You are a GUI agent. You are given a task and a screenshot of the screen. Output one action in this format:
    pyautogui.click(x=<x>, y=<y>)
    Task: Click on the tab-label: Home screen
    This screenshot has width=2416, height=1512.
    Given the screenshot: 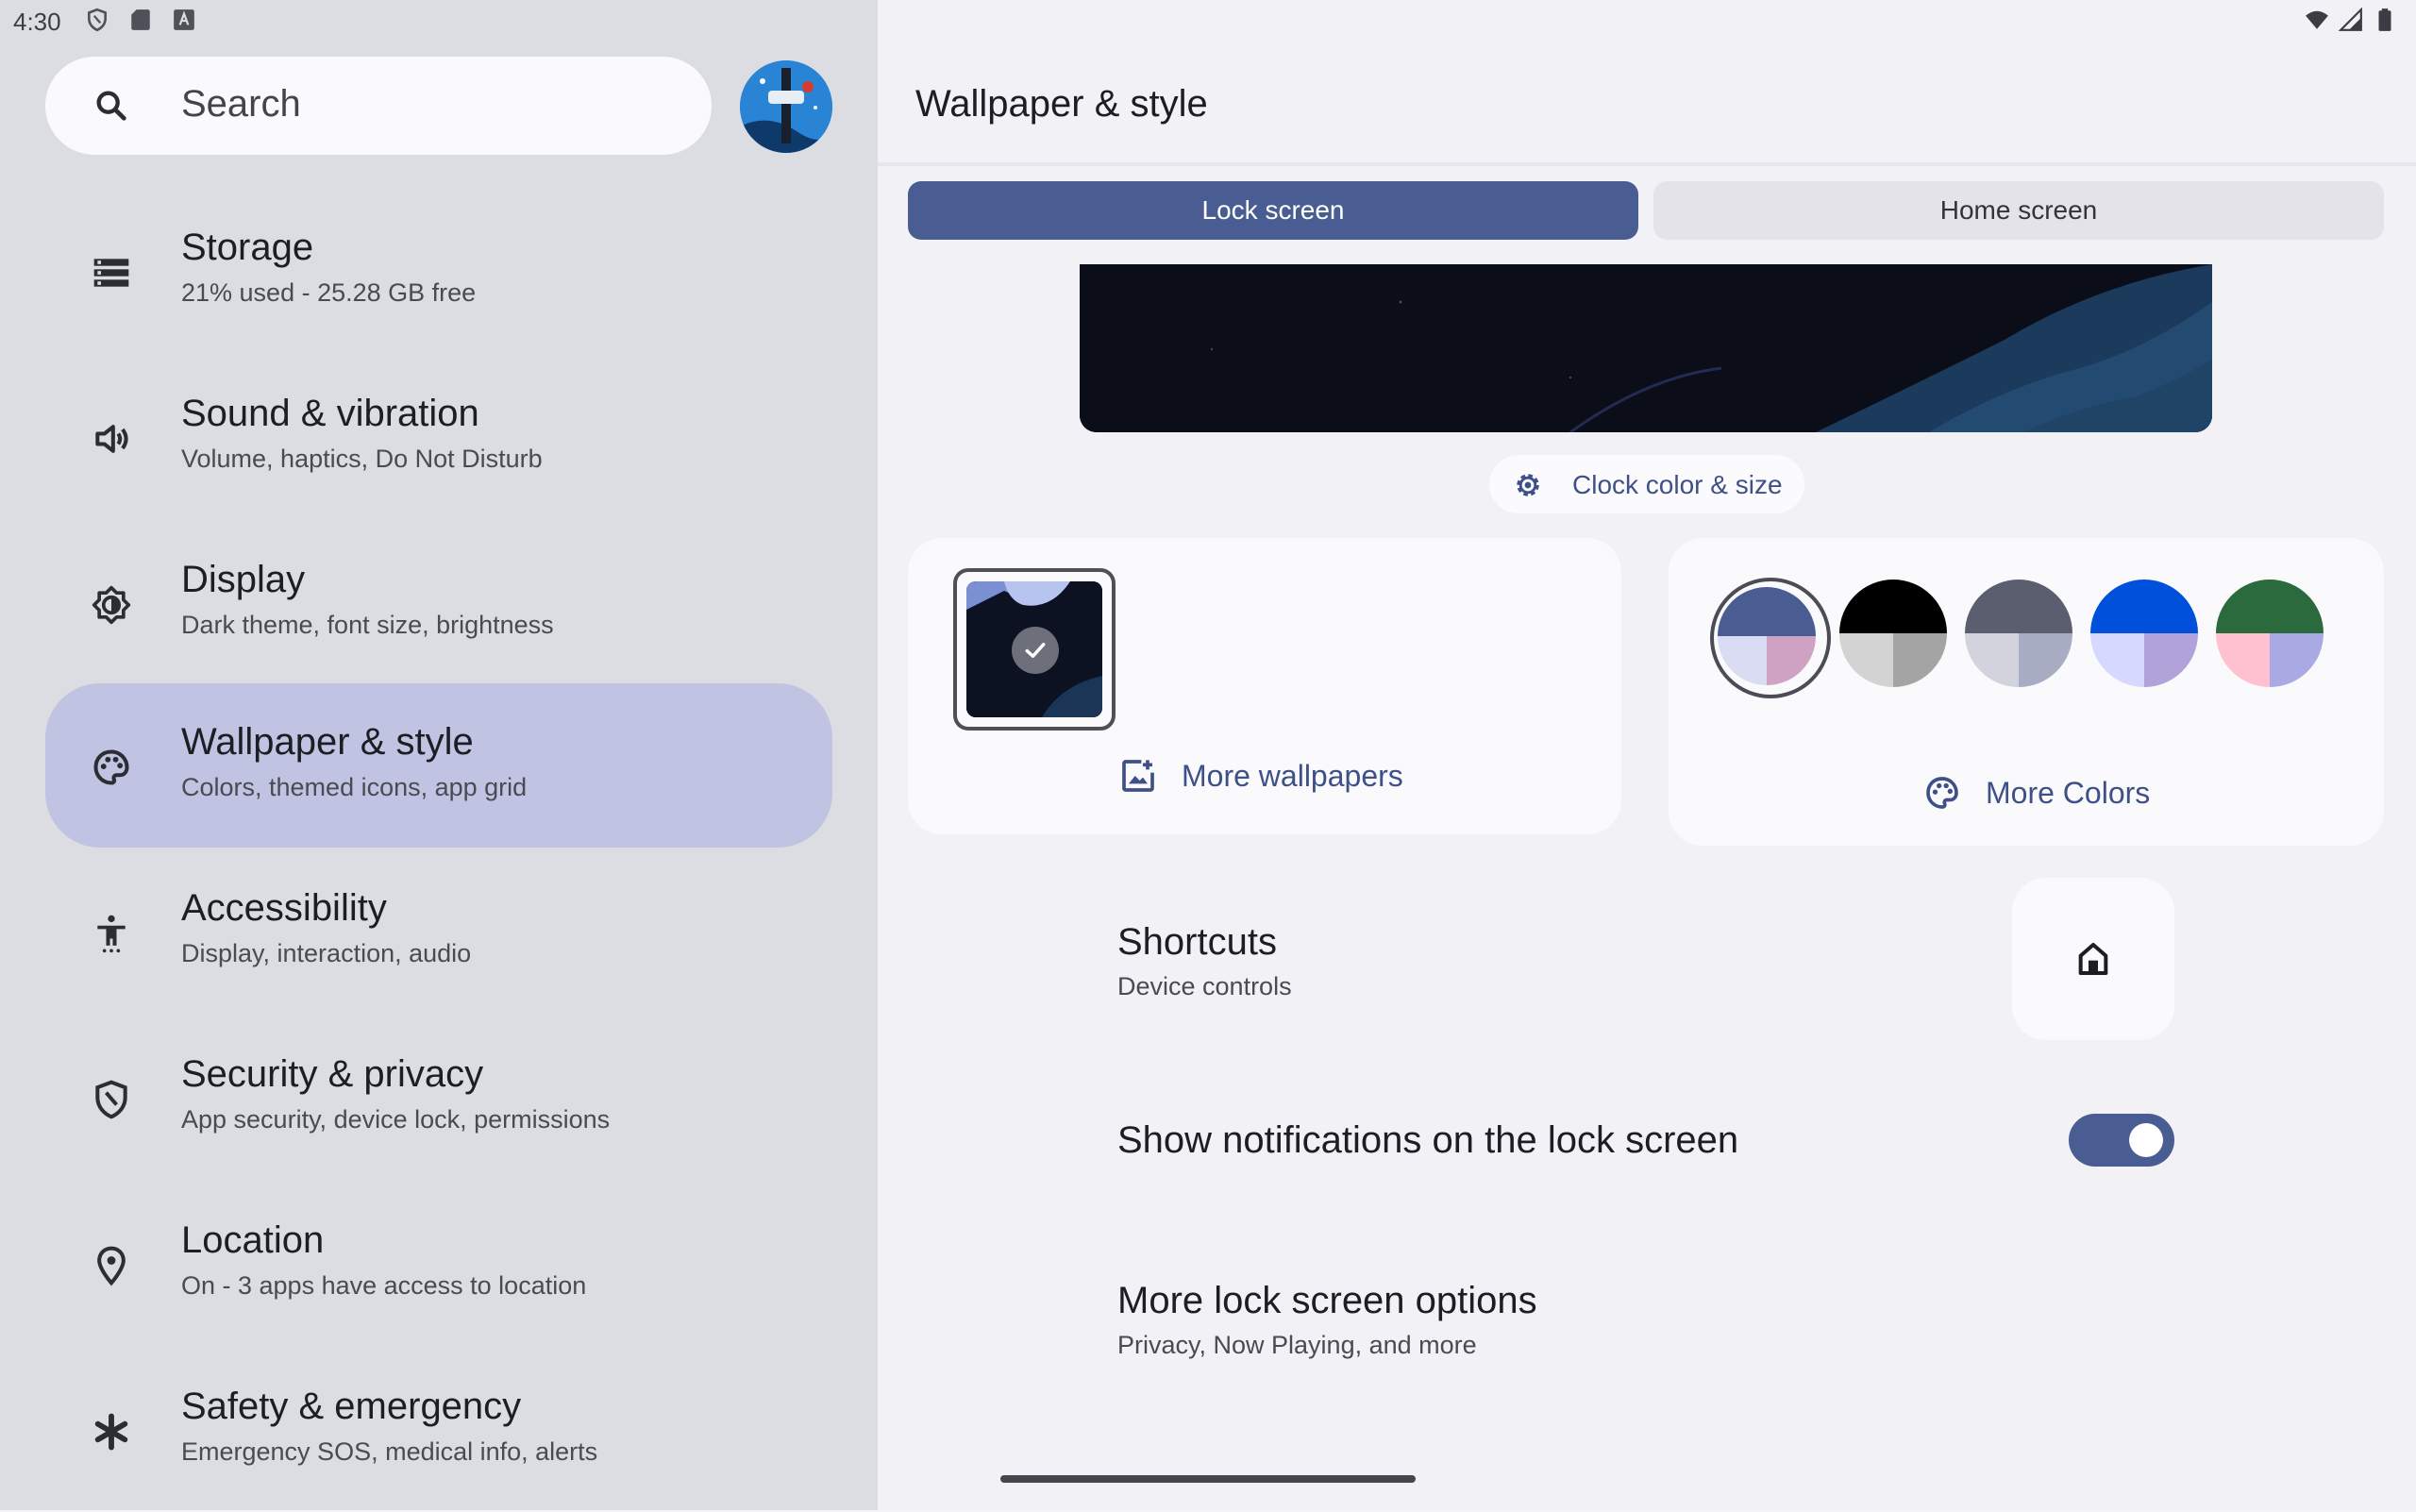 What is the action you would take?
    pyautogui.click(x=2018, y=210)
    